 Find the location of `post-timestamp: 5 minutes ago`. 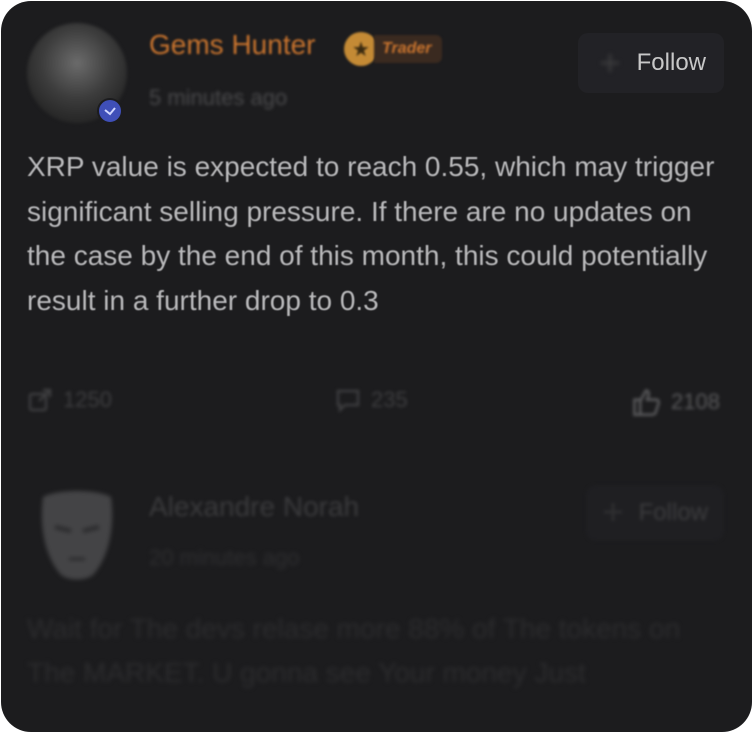

post-timestamp: 5 minutes ago is located at coordinates (218, 97).